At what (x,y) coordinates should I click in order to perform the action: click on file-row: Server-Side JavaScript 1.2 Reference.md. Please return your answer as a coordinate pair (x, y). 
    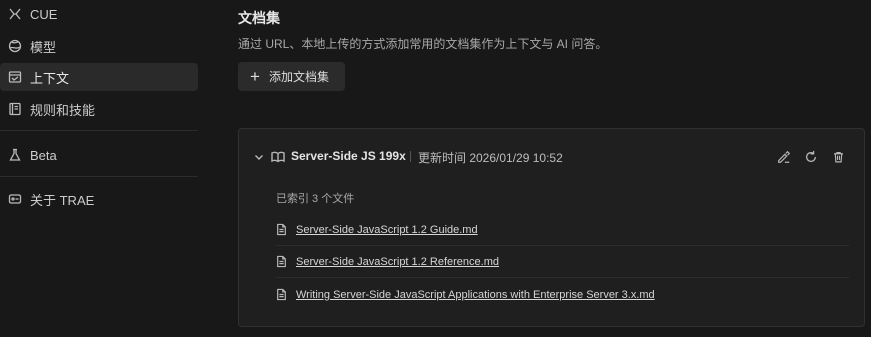
    Looking at the image, I should click on (562, 262).